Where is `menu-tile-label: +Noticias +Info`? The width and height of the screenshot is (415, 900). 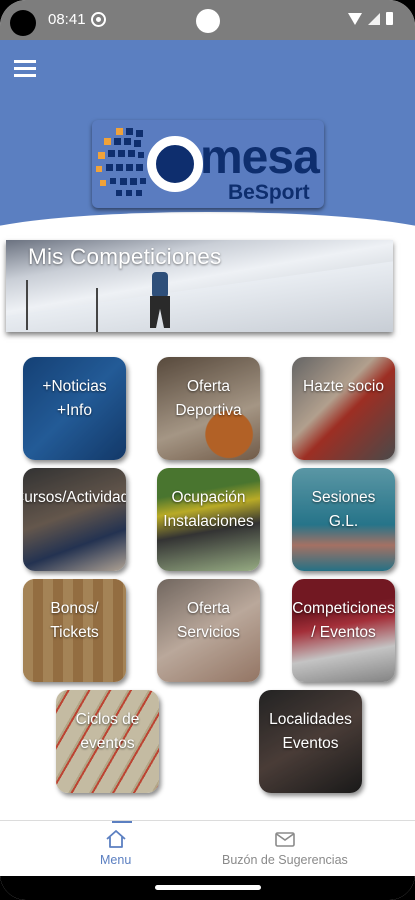 menu-tile-label: +Noticias +Info is located at coordinates (74, 398).